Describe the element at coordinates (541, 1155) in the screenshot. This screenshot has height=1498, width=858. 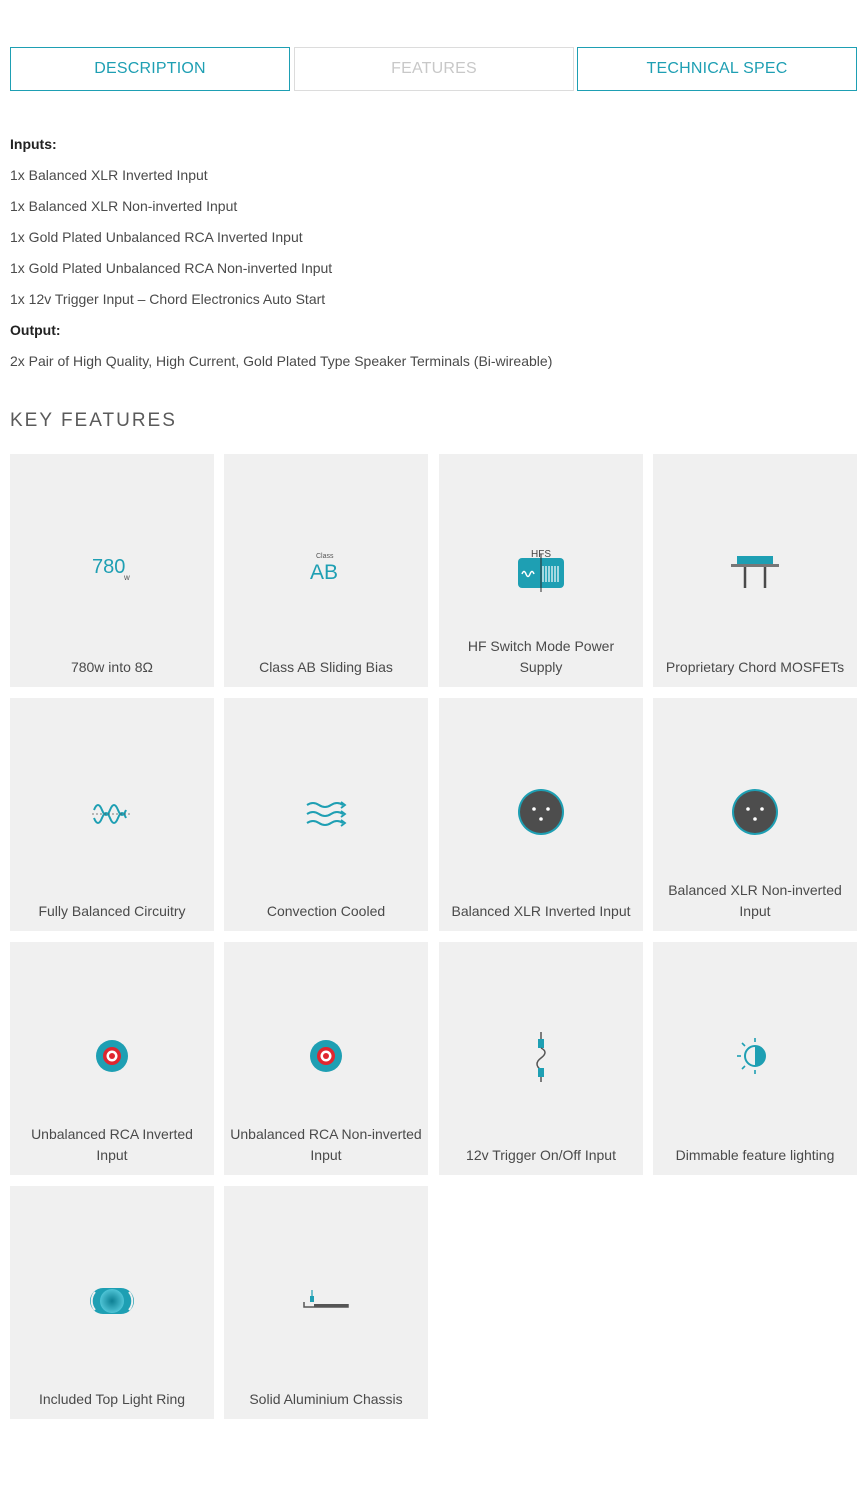
I see `feature-label: 12v Trigger On/Off Input` at that location.